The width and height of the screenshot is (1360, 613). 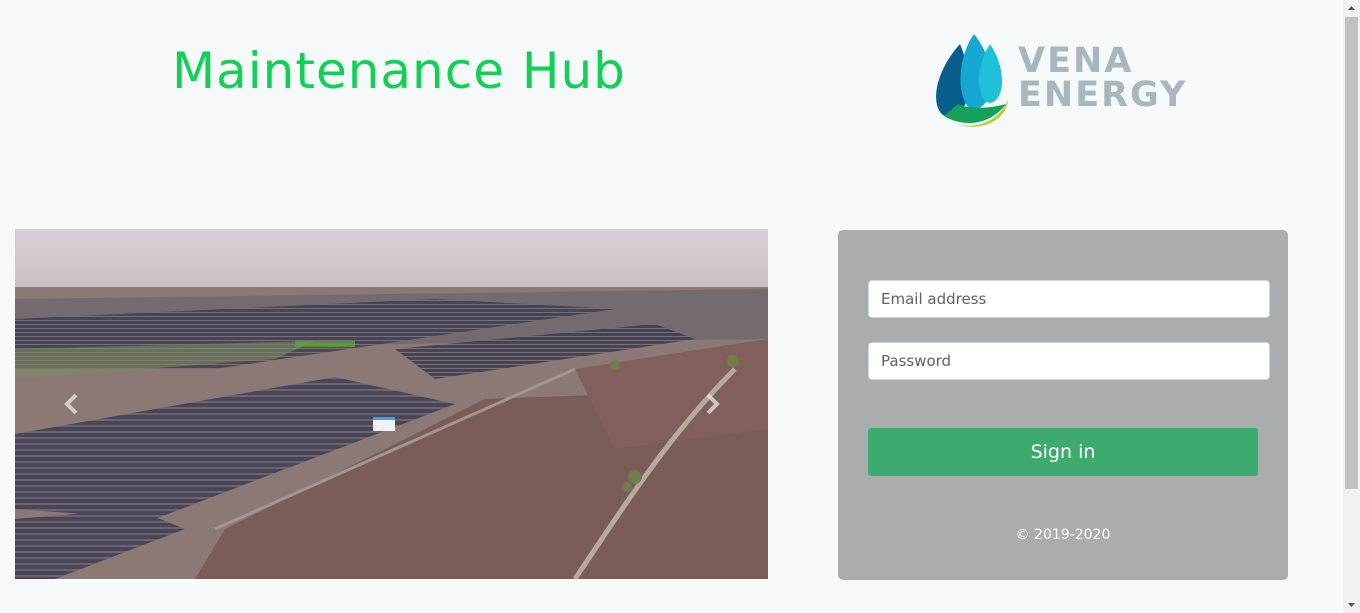 I want to click on copyright-text: © 2019-2020, so click(x=1063, y=535).